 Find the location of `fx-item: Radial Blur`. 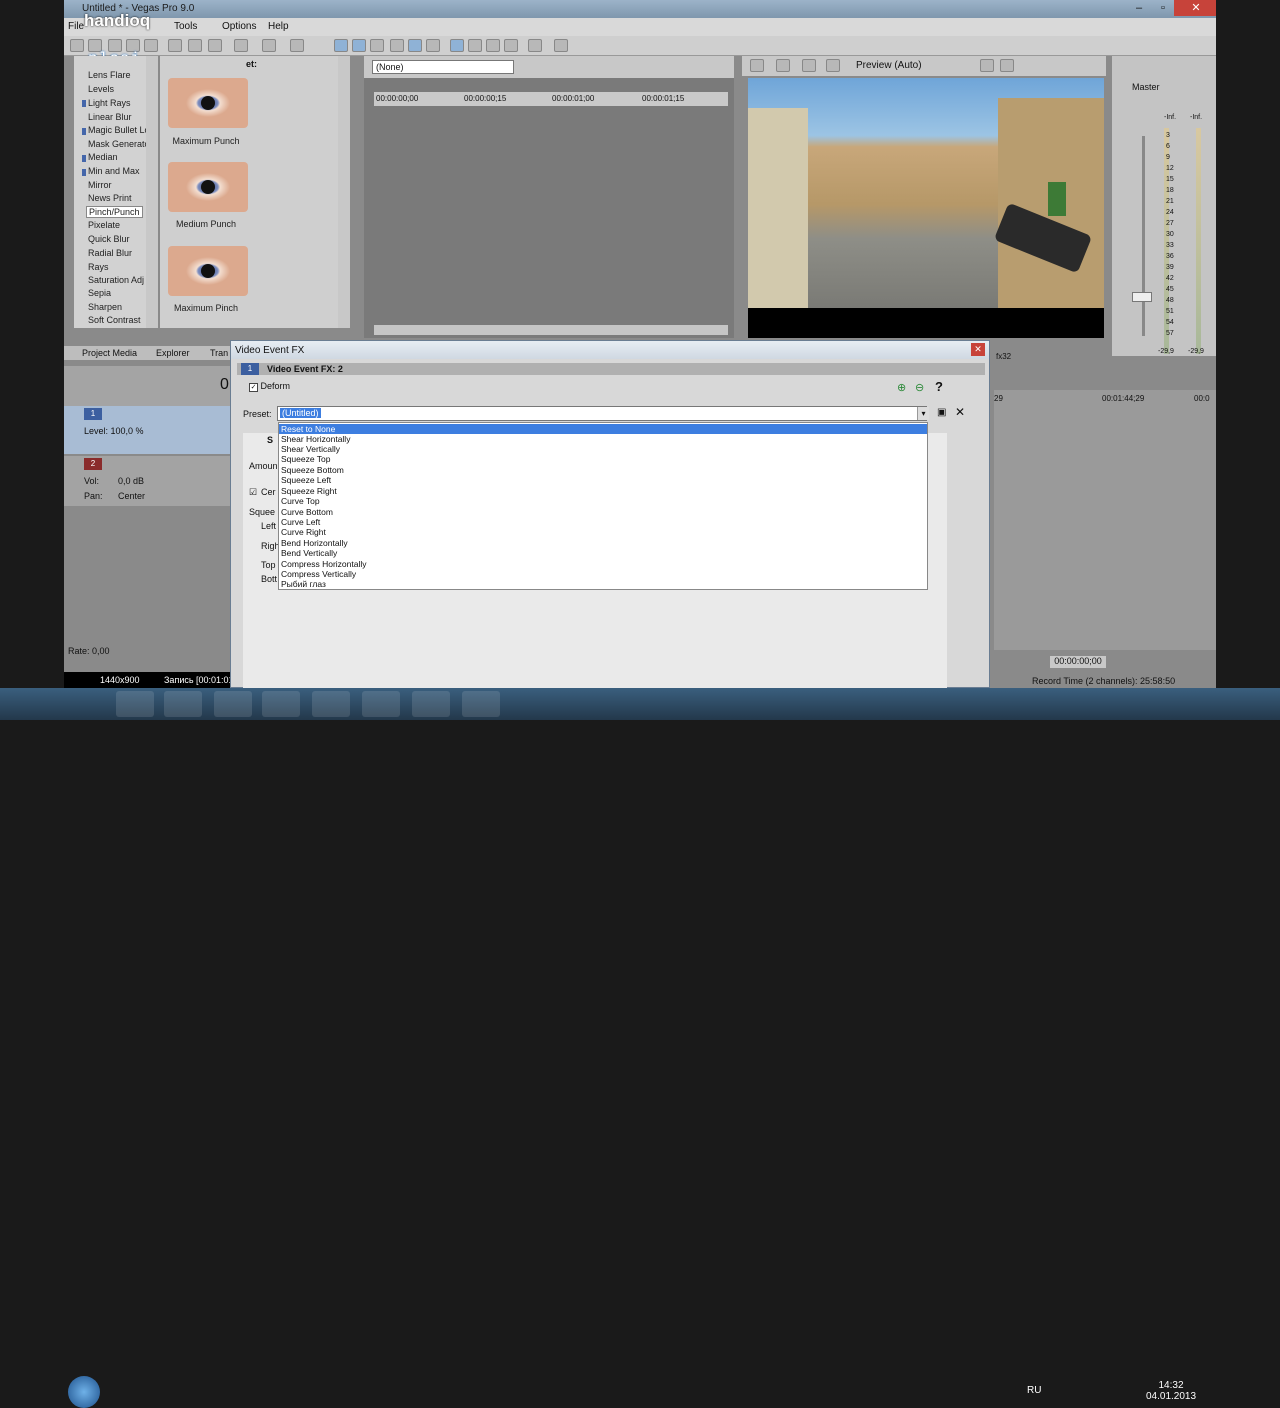

fx-item: Radial Blur is located at coordinates (110, 253).